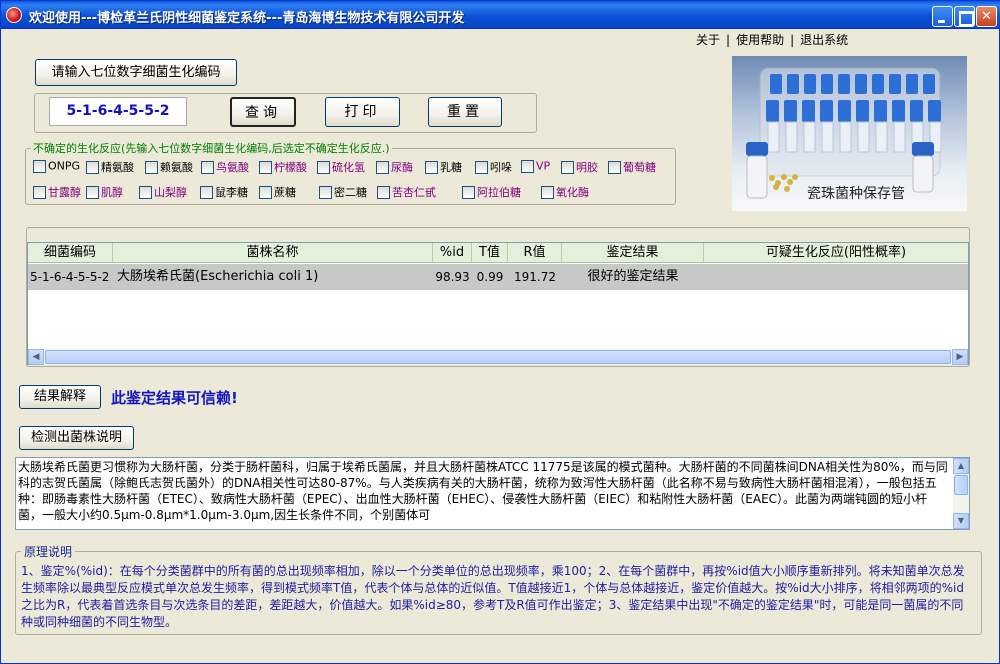  What do you see at coordinates (112, 192) in the screenshot?
I see `checkbox-label: 肌醇` at bounding box center [112, 192].